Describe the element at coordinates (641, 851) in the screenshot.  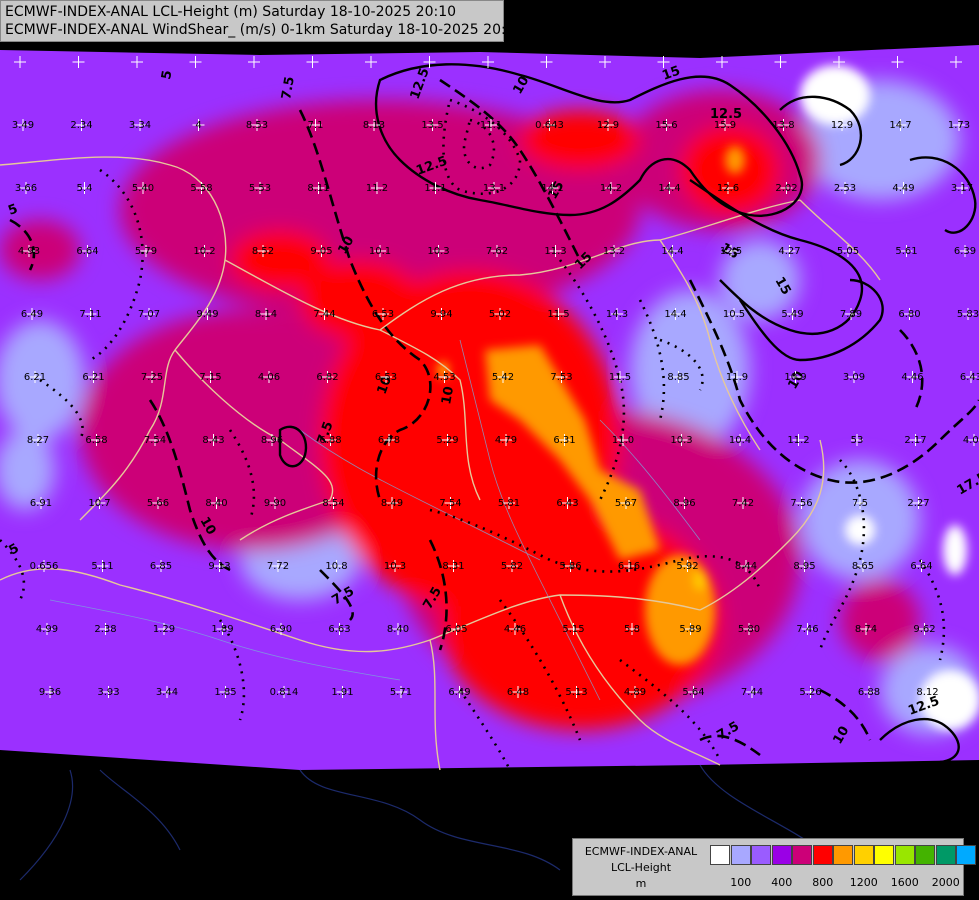
I see `legend-model-label: ECMWF-INDEX-ANAL` at that location.